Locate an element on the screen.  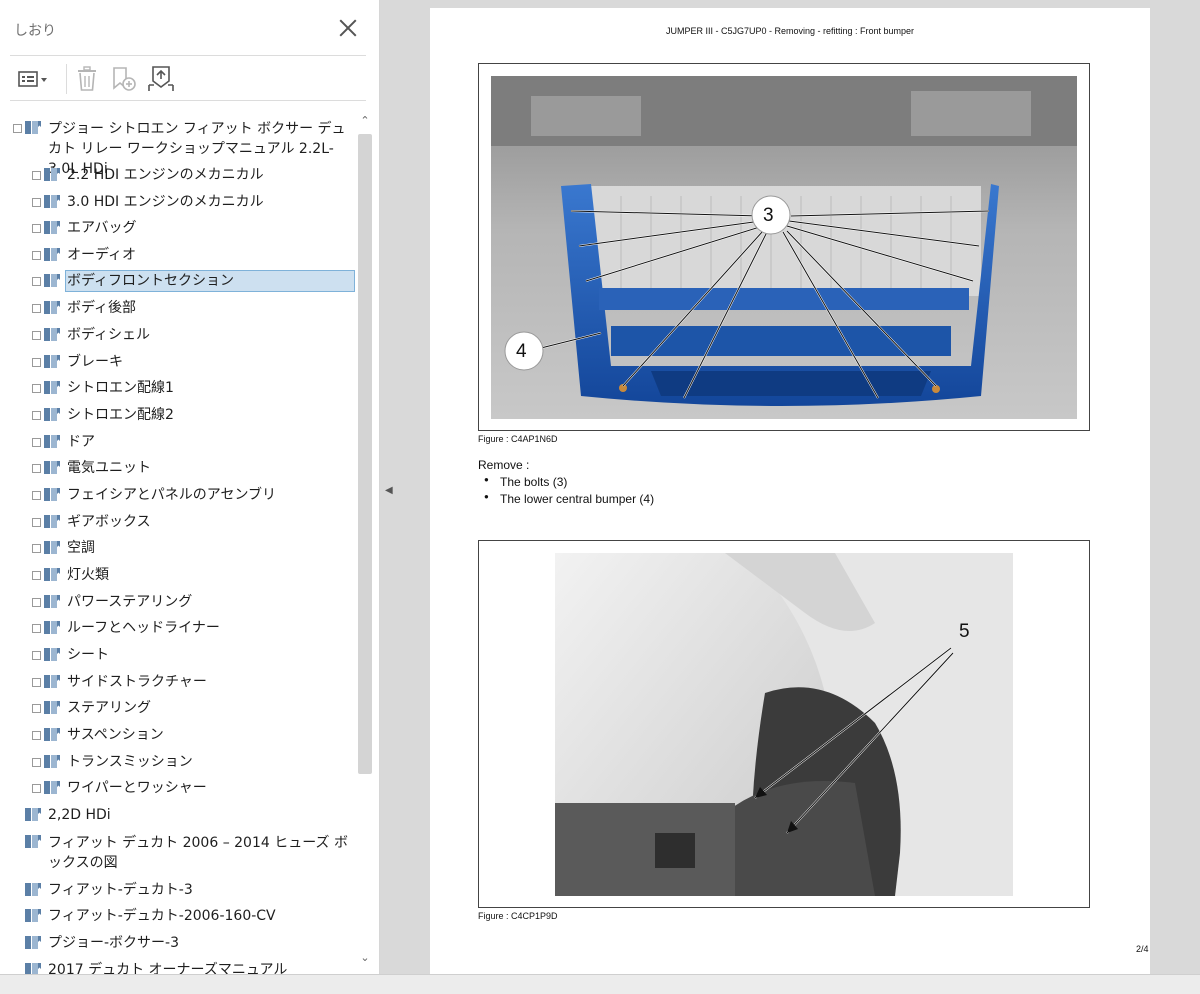
bookmark-label: サスペンション is located at coordinates (115, 735).